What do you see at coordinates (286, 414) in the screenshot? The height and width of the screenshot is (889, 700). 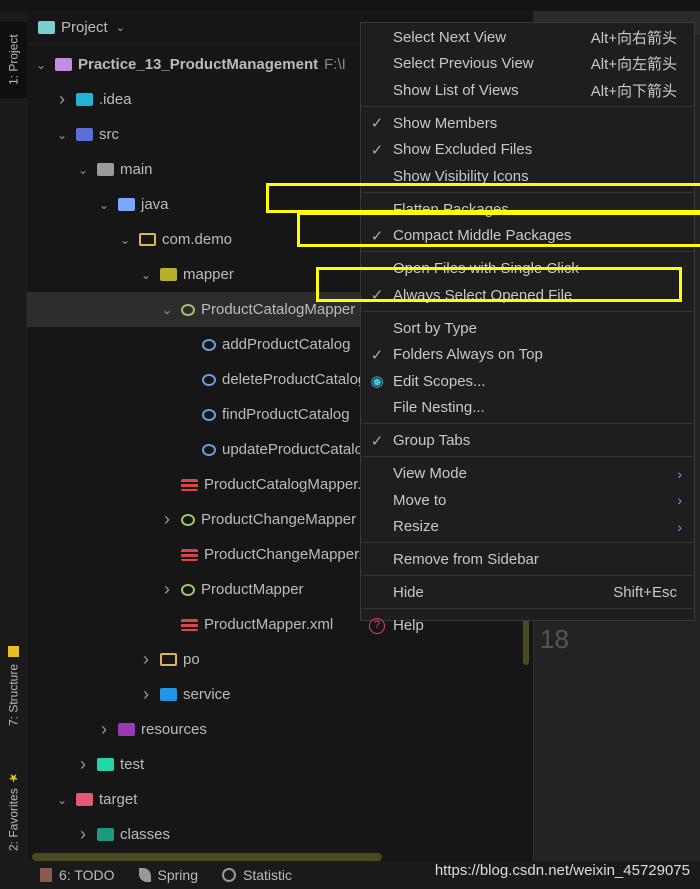 I see `tree-item-label: findProductCatalog` at bounding box center [286, 414].